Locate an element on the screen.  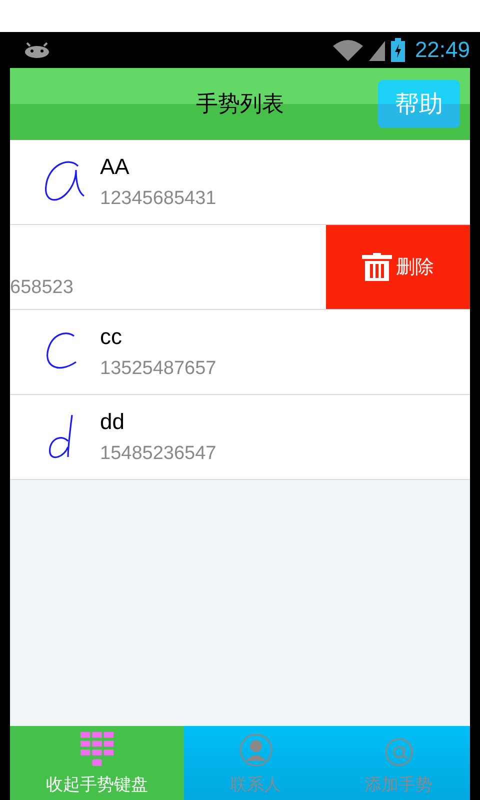
keypad-icon is located at coordinates (97, 749).